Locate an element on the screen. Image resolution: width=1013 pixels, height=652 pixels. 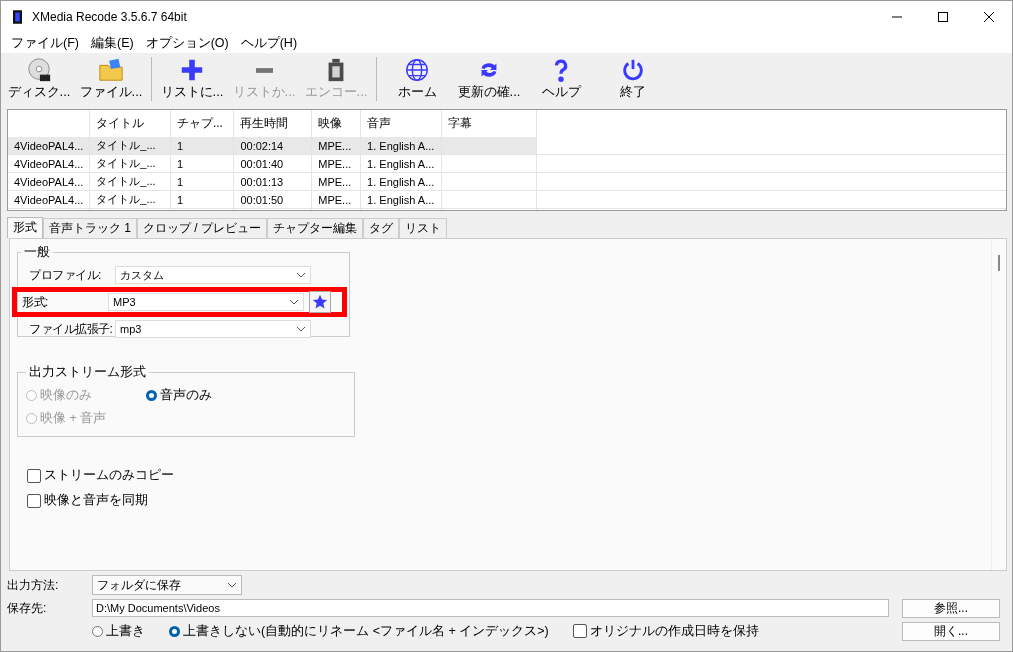
table-cell: 00:02:14 is located at coordinates (272, 146).